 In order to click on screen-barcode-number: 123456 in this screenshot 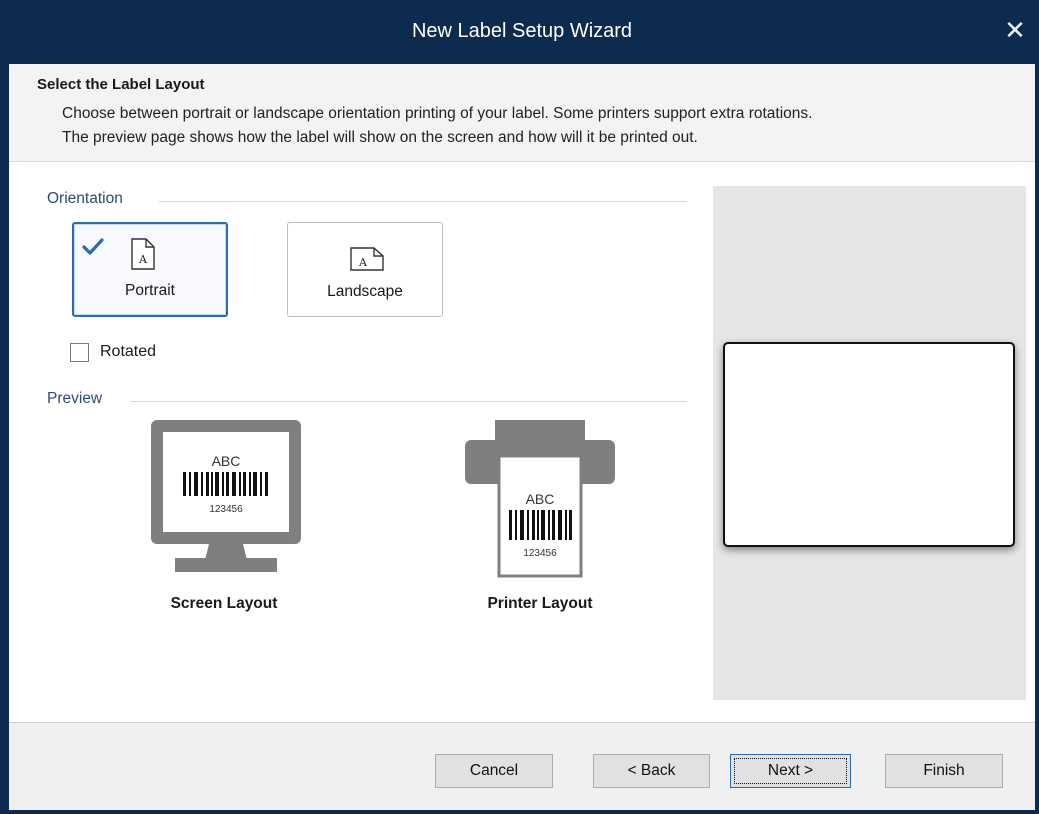, I will do `click(226, 509)`.